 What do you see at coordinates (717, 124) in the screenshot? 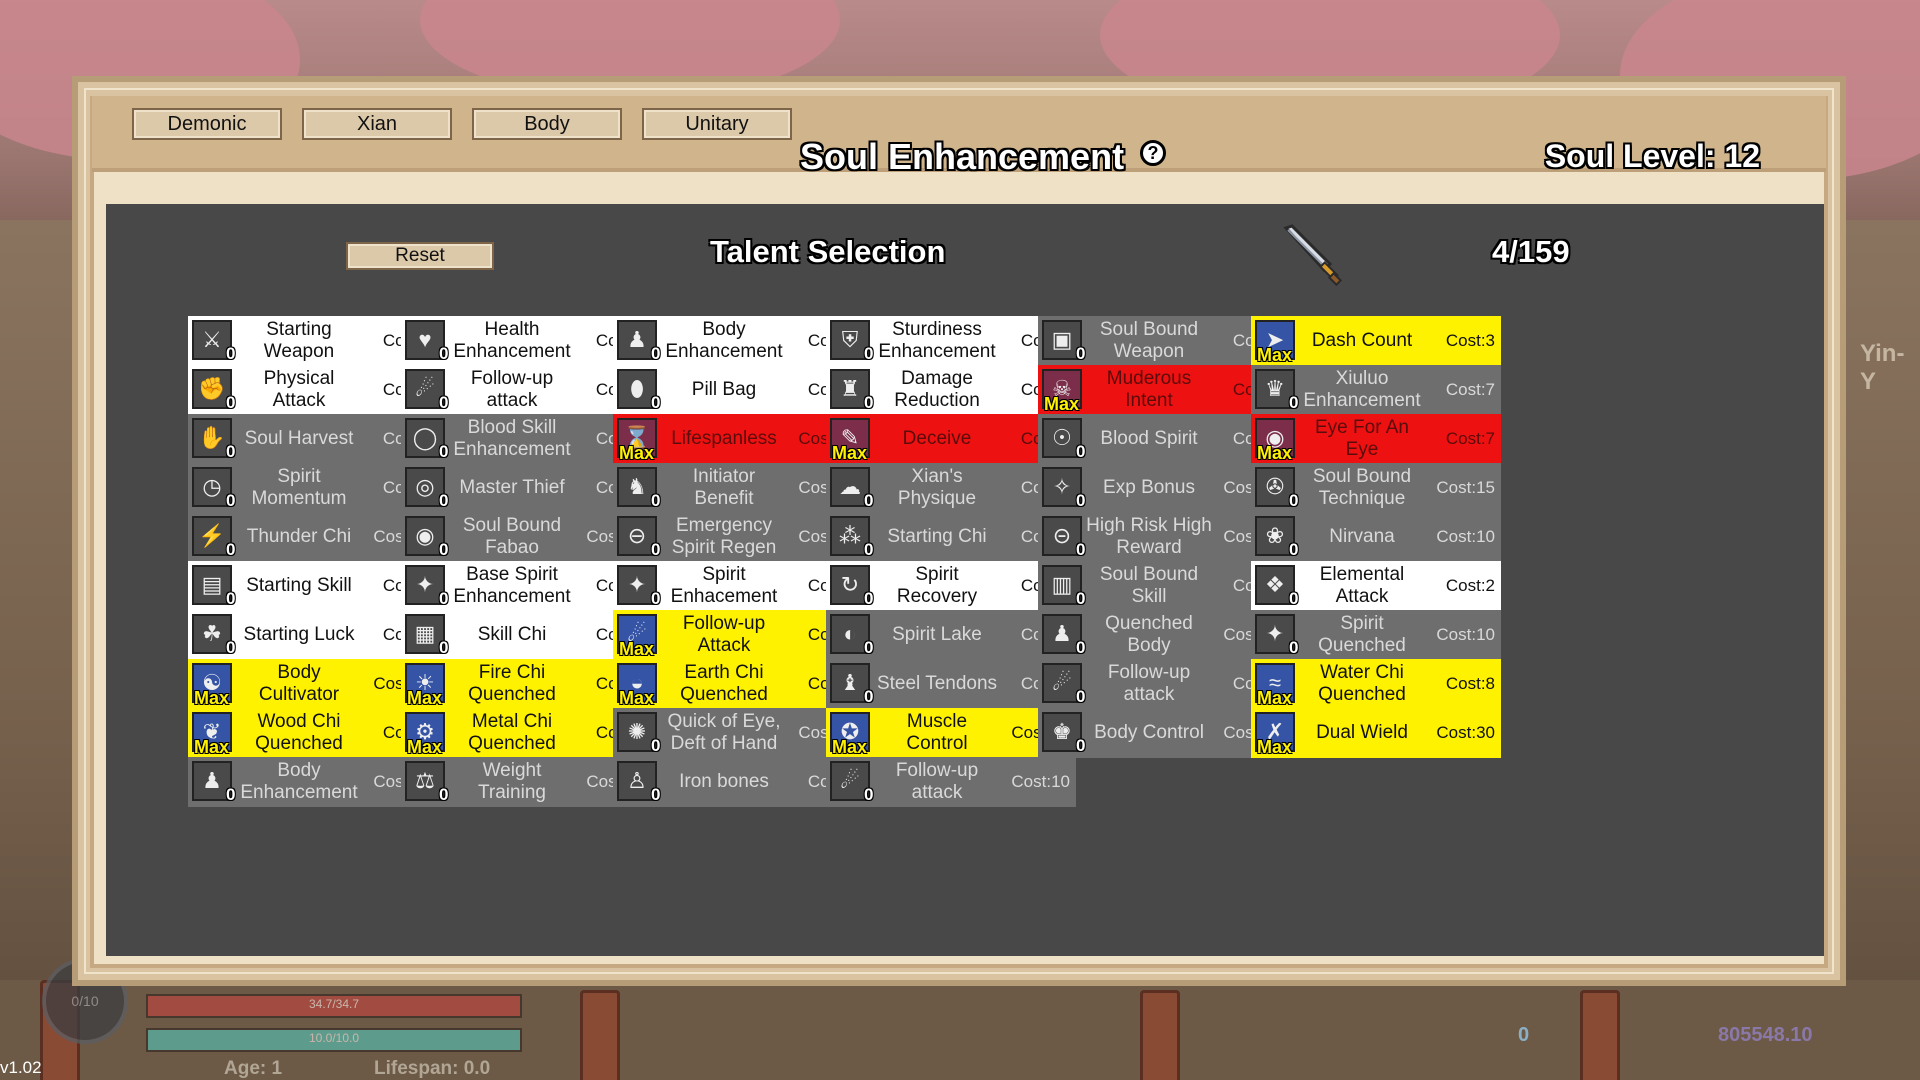
I see `tab-unitary: Unitary` at bounding box center [717, 124].